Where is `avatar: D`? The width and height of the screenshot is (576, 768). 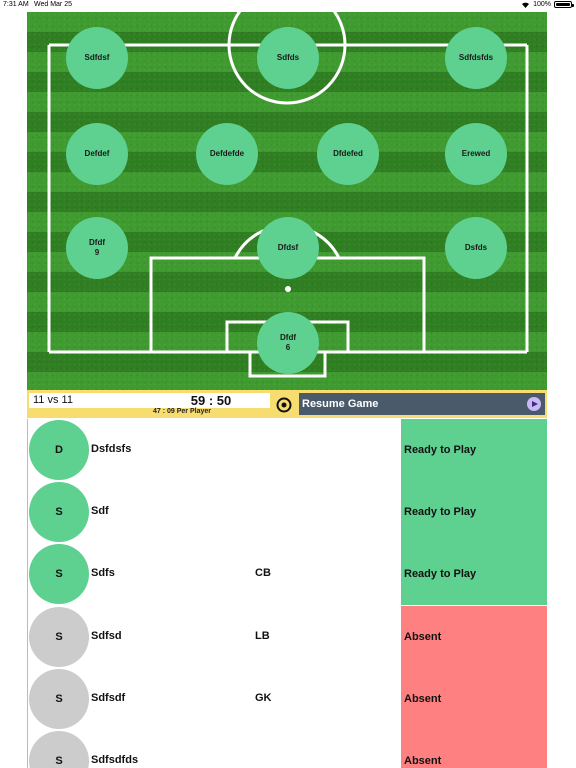 avatar: D is located at coordinates (59, 450).